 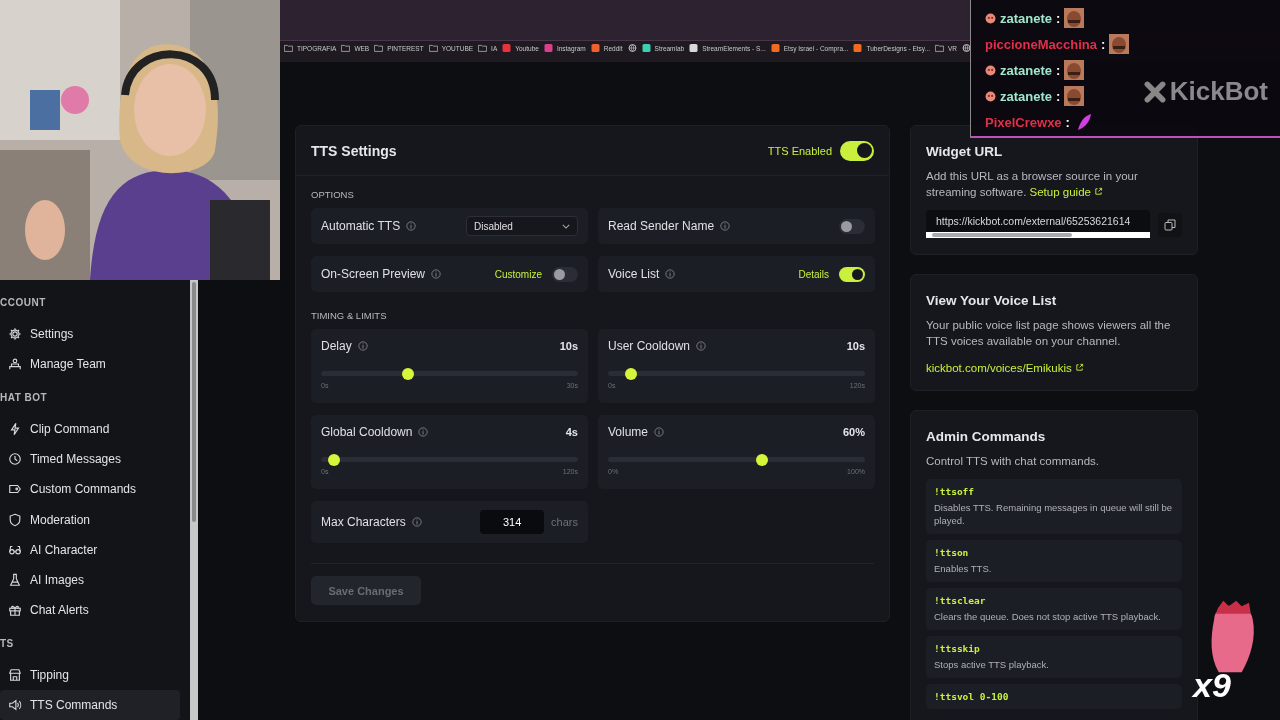 What do you see at coordinates (972, 696) in the screenshot?
I see `command-name: !ttsvol 0-100` at bounding box center [972, 696].